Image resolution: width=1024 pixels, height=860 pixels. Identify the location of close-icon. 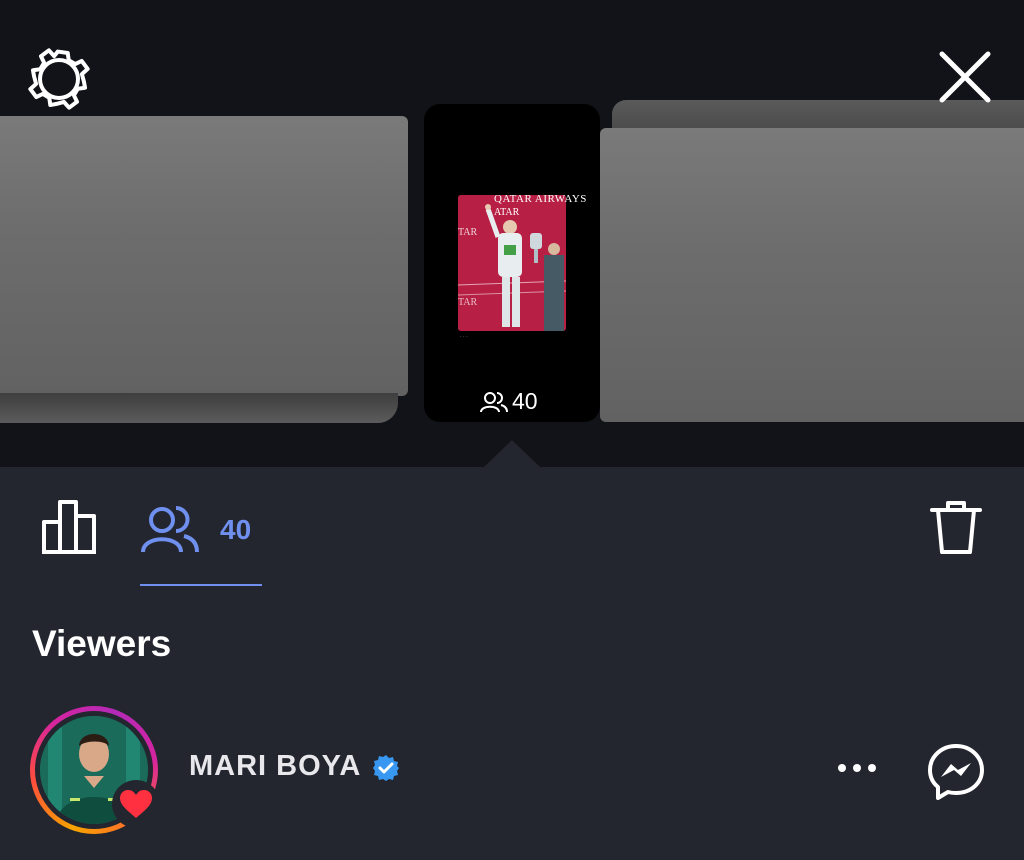
(965, 77).